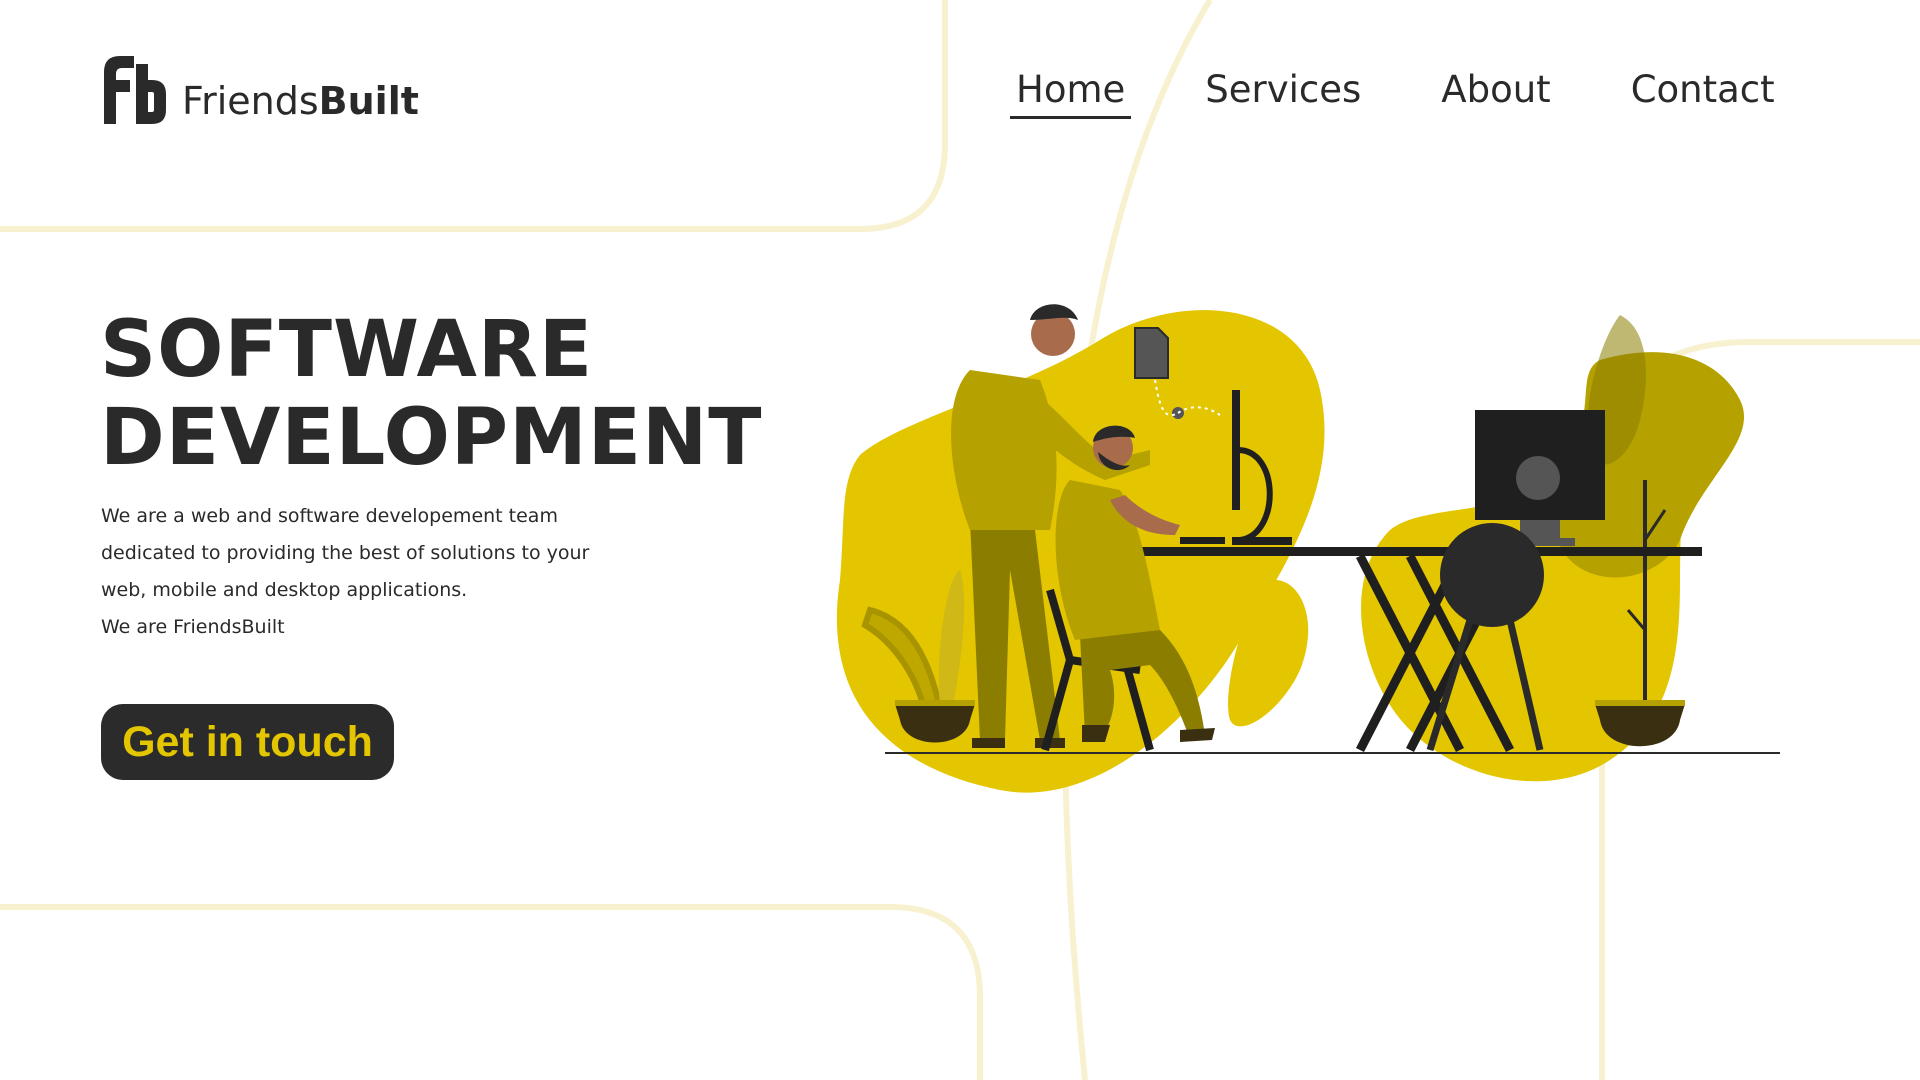 The image size is (1920, 1080). I want to click on main-nav: Home Services About Contact, so click(1429, 93).